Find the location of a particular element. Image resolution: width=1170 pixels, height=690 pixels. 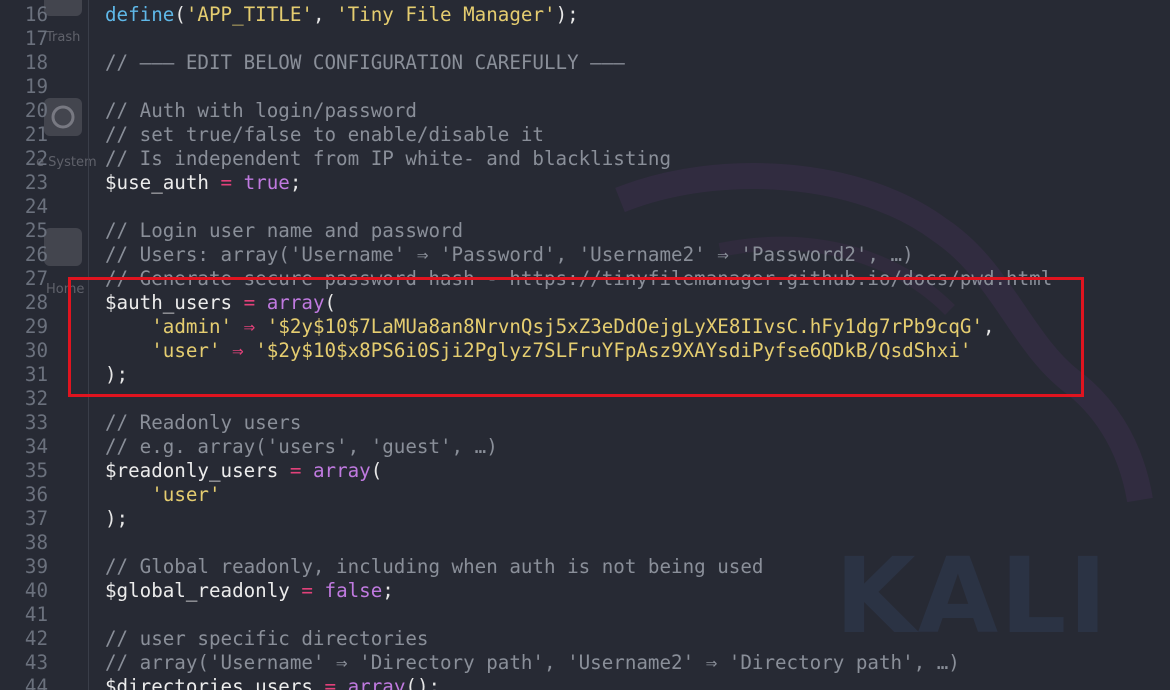

line-number: 19 is located at coordinates (36, 86).